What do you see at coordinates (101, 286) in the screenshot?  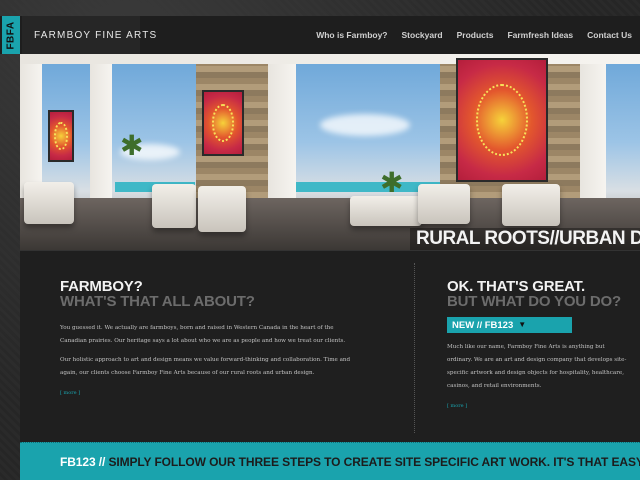 I see `intro-heading: FARMBOY?` at bounding box center [101, 286].